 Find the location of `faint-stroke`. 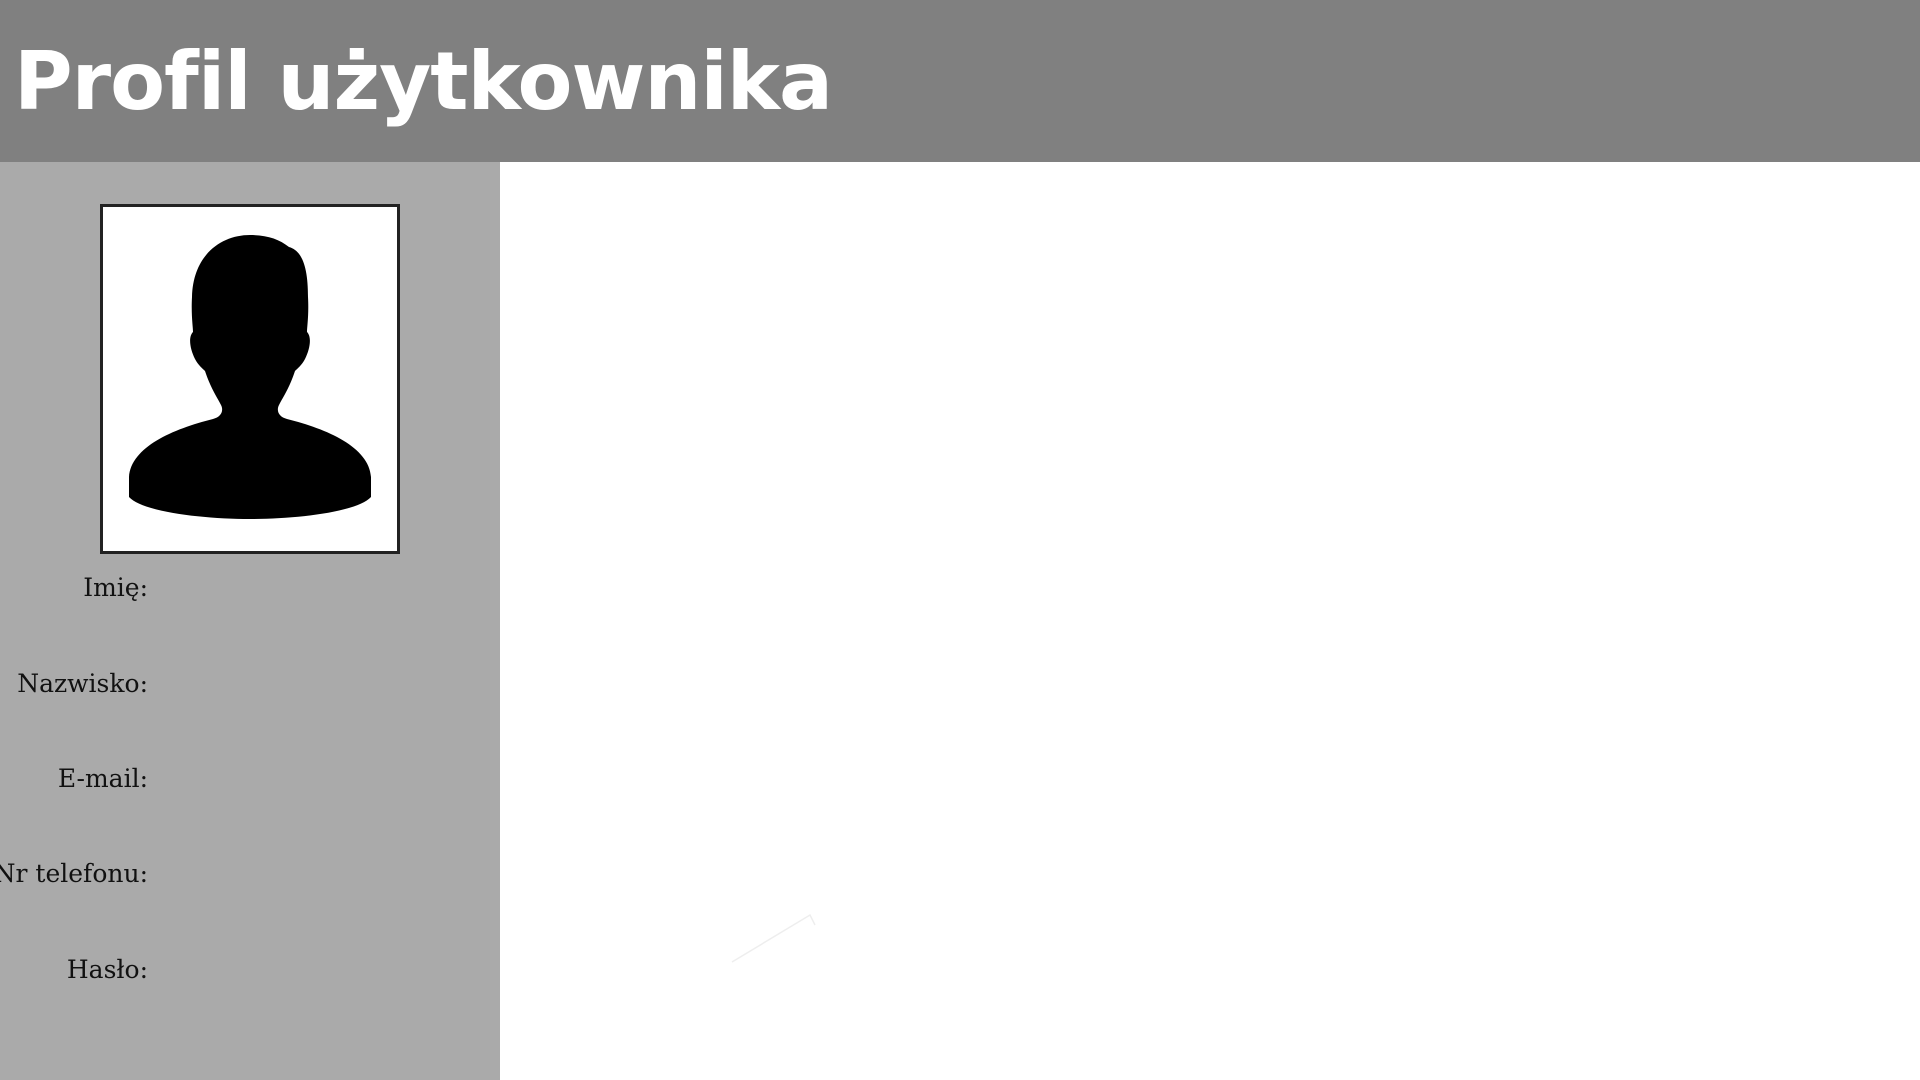

faint-stroke is located at coordinates (773, 938).